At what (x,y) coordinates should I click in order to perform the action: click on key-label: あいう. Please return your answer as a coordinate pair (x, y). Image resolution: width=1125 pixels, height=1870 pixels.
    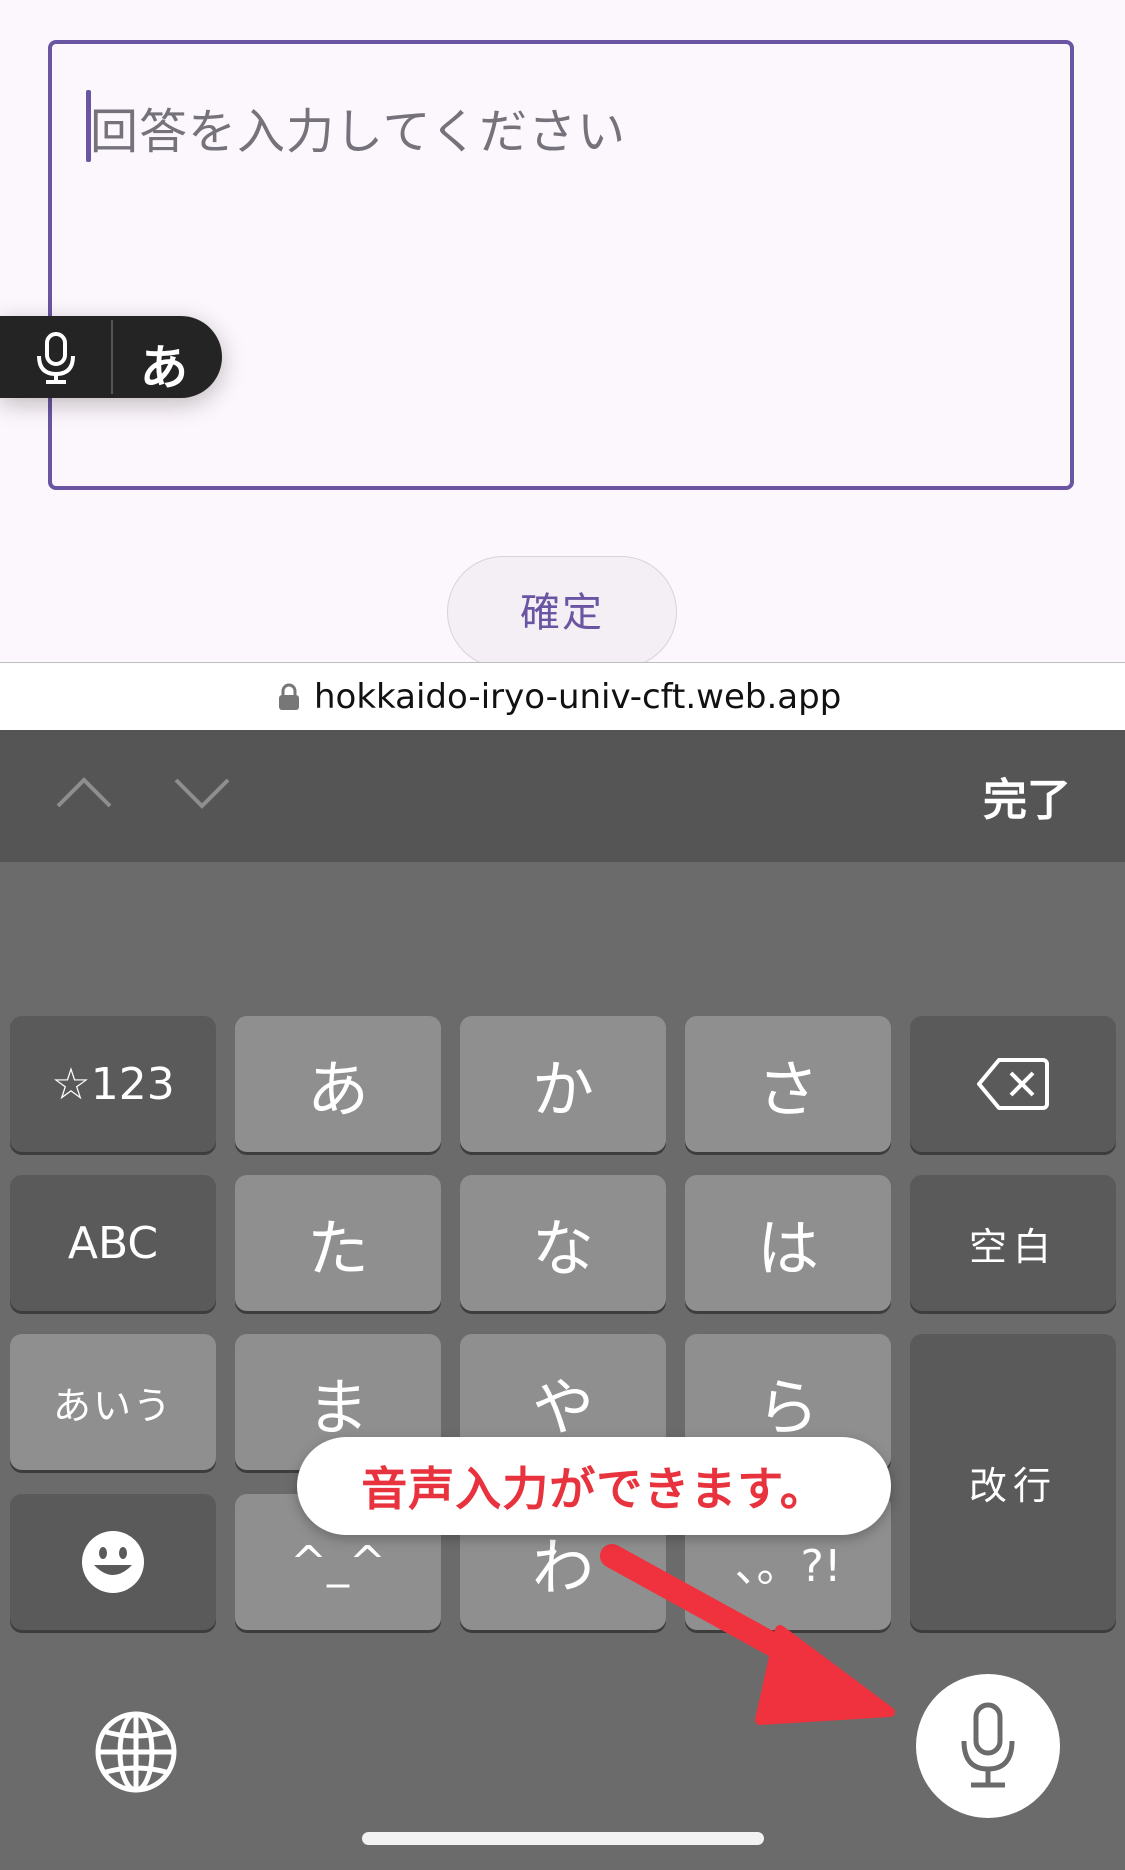
    Looking at the image, I should click on (112, 1405).